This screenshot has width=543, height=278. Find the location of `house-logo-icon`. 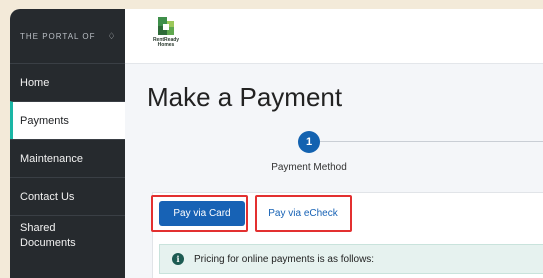

house-logo-icon is located at coordinates (166, 26).